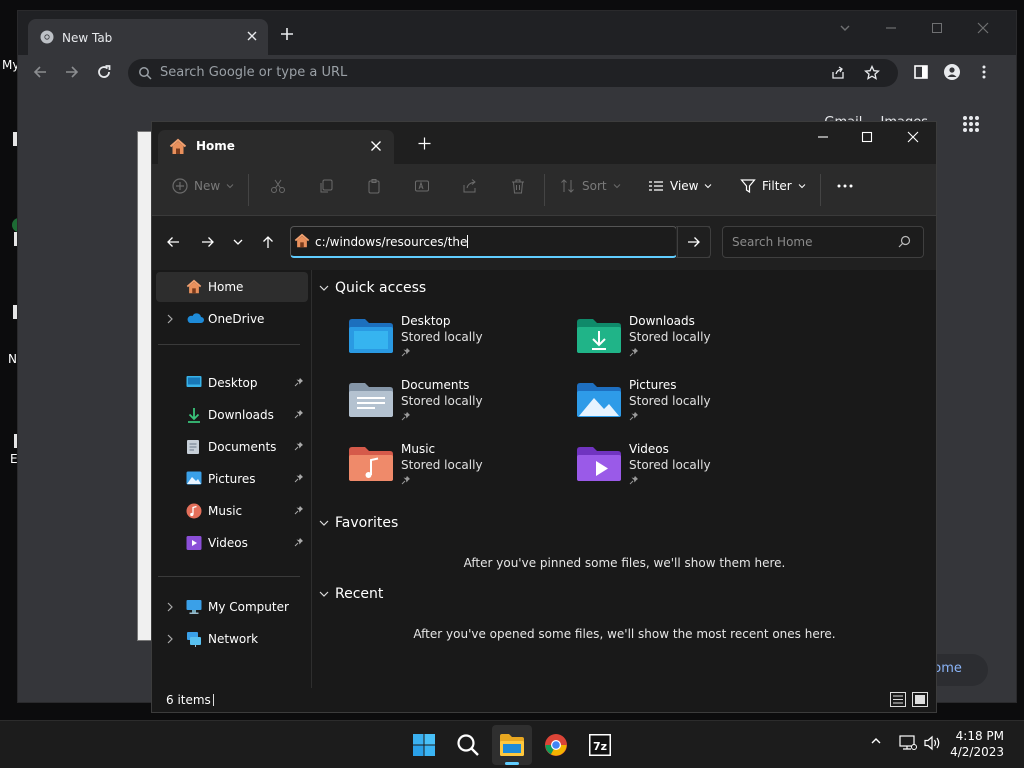  Describe the element at coordinates (326, 186) in the screenshot. I see `copy-icon` at that location.